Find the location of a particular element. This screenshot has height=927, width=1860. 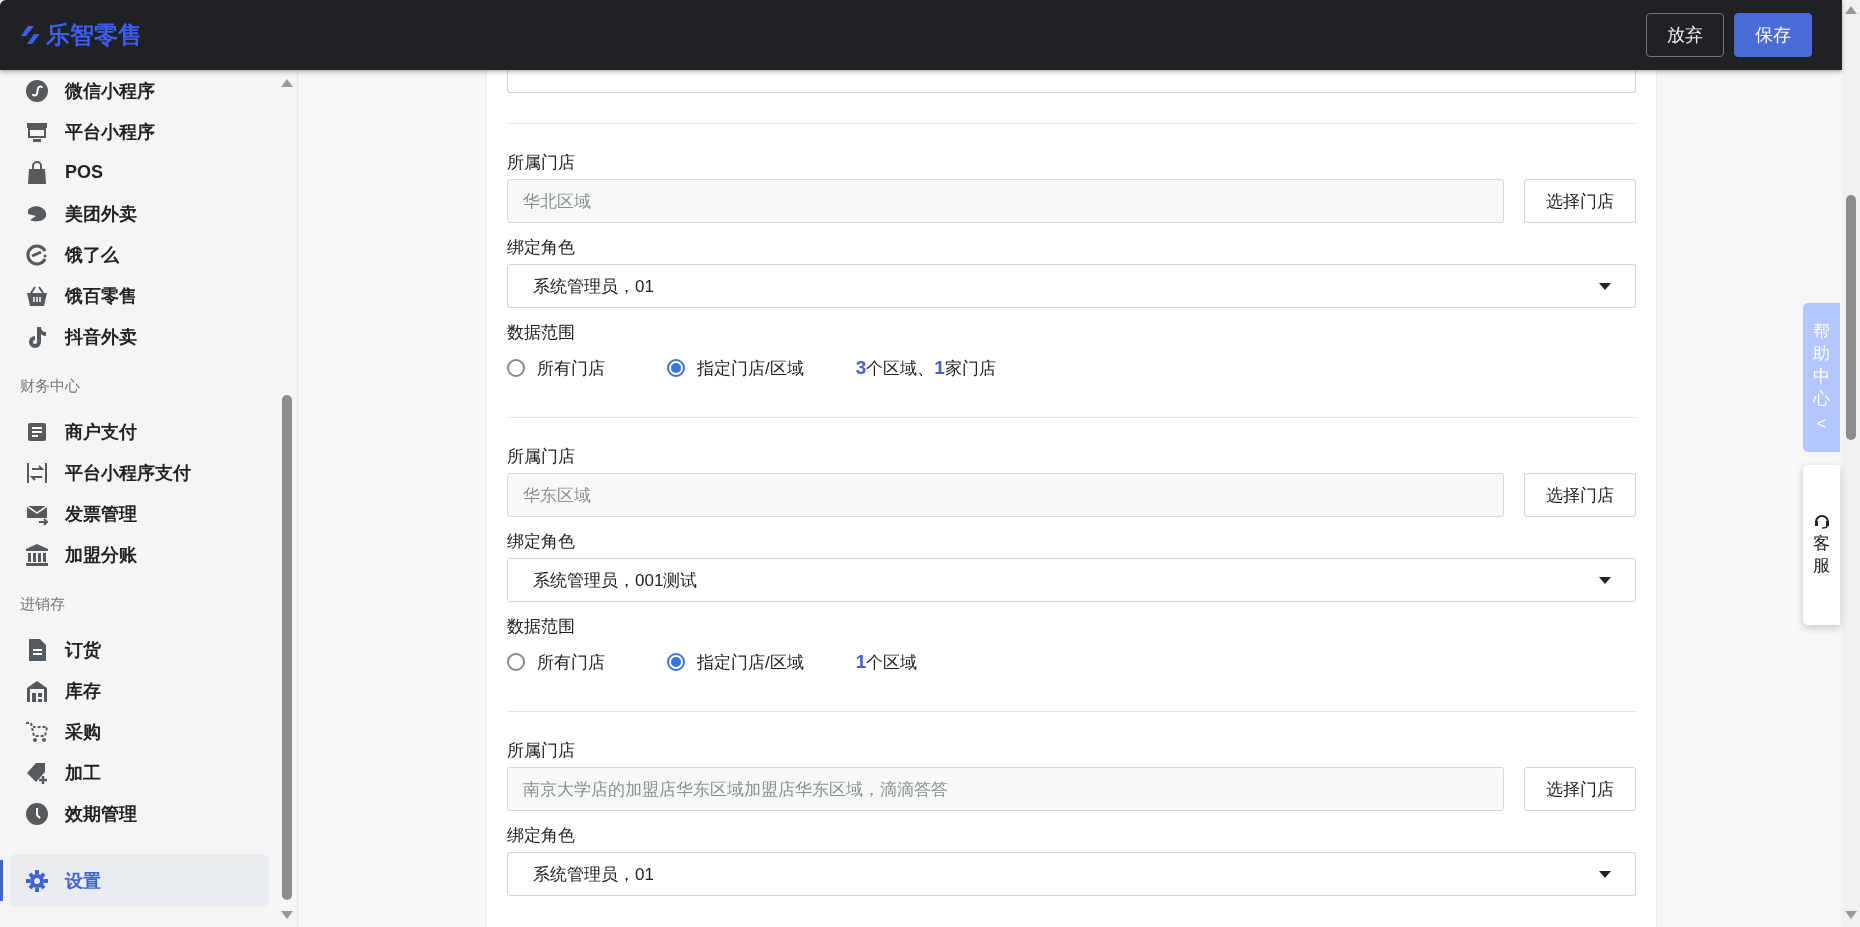

sidebar-item: 效期管理 is located at coordinates (139, 813).